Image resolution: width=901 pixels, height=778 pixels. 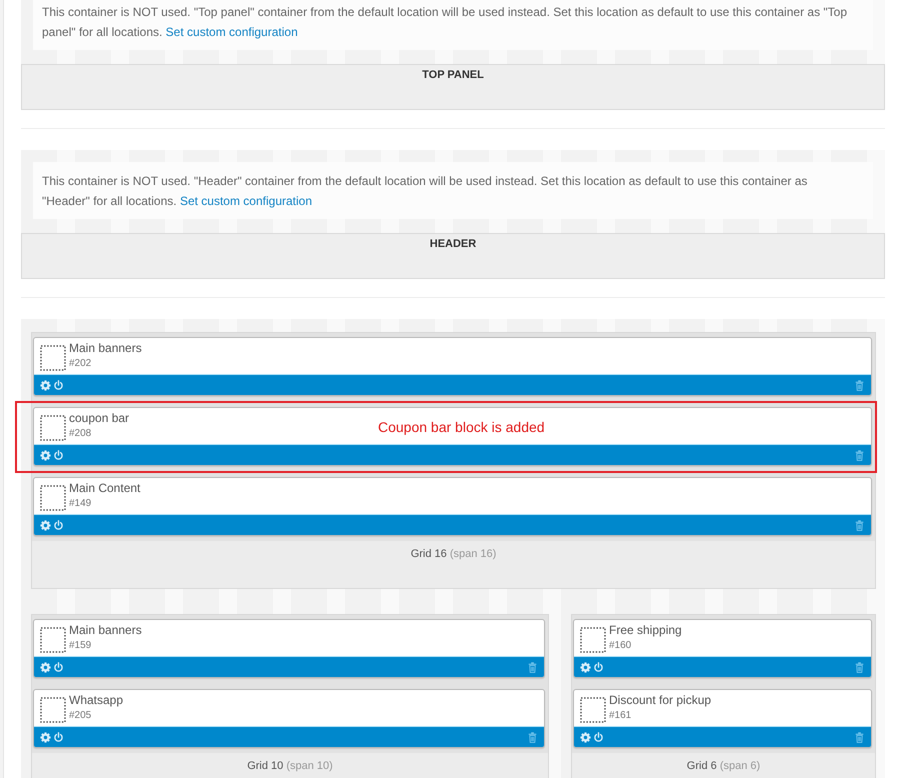 What do you see at coordinates (453, 75) in the screenshot?
I see `container-title: TOP PANEL` at bounding box center [453, 75].